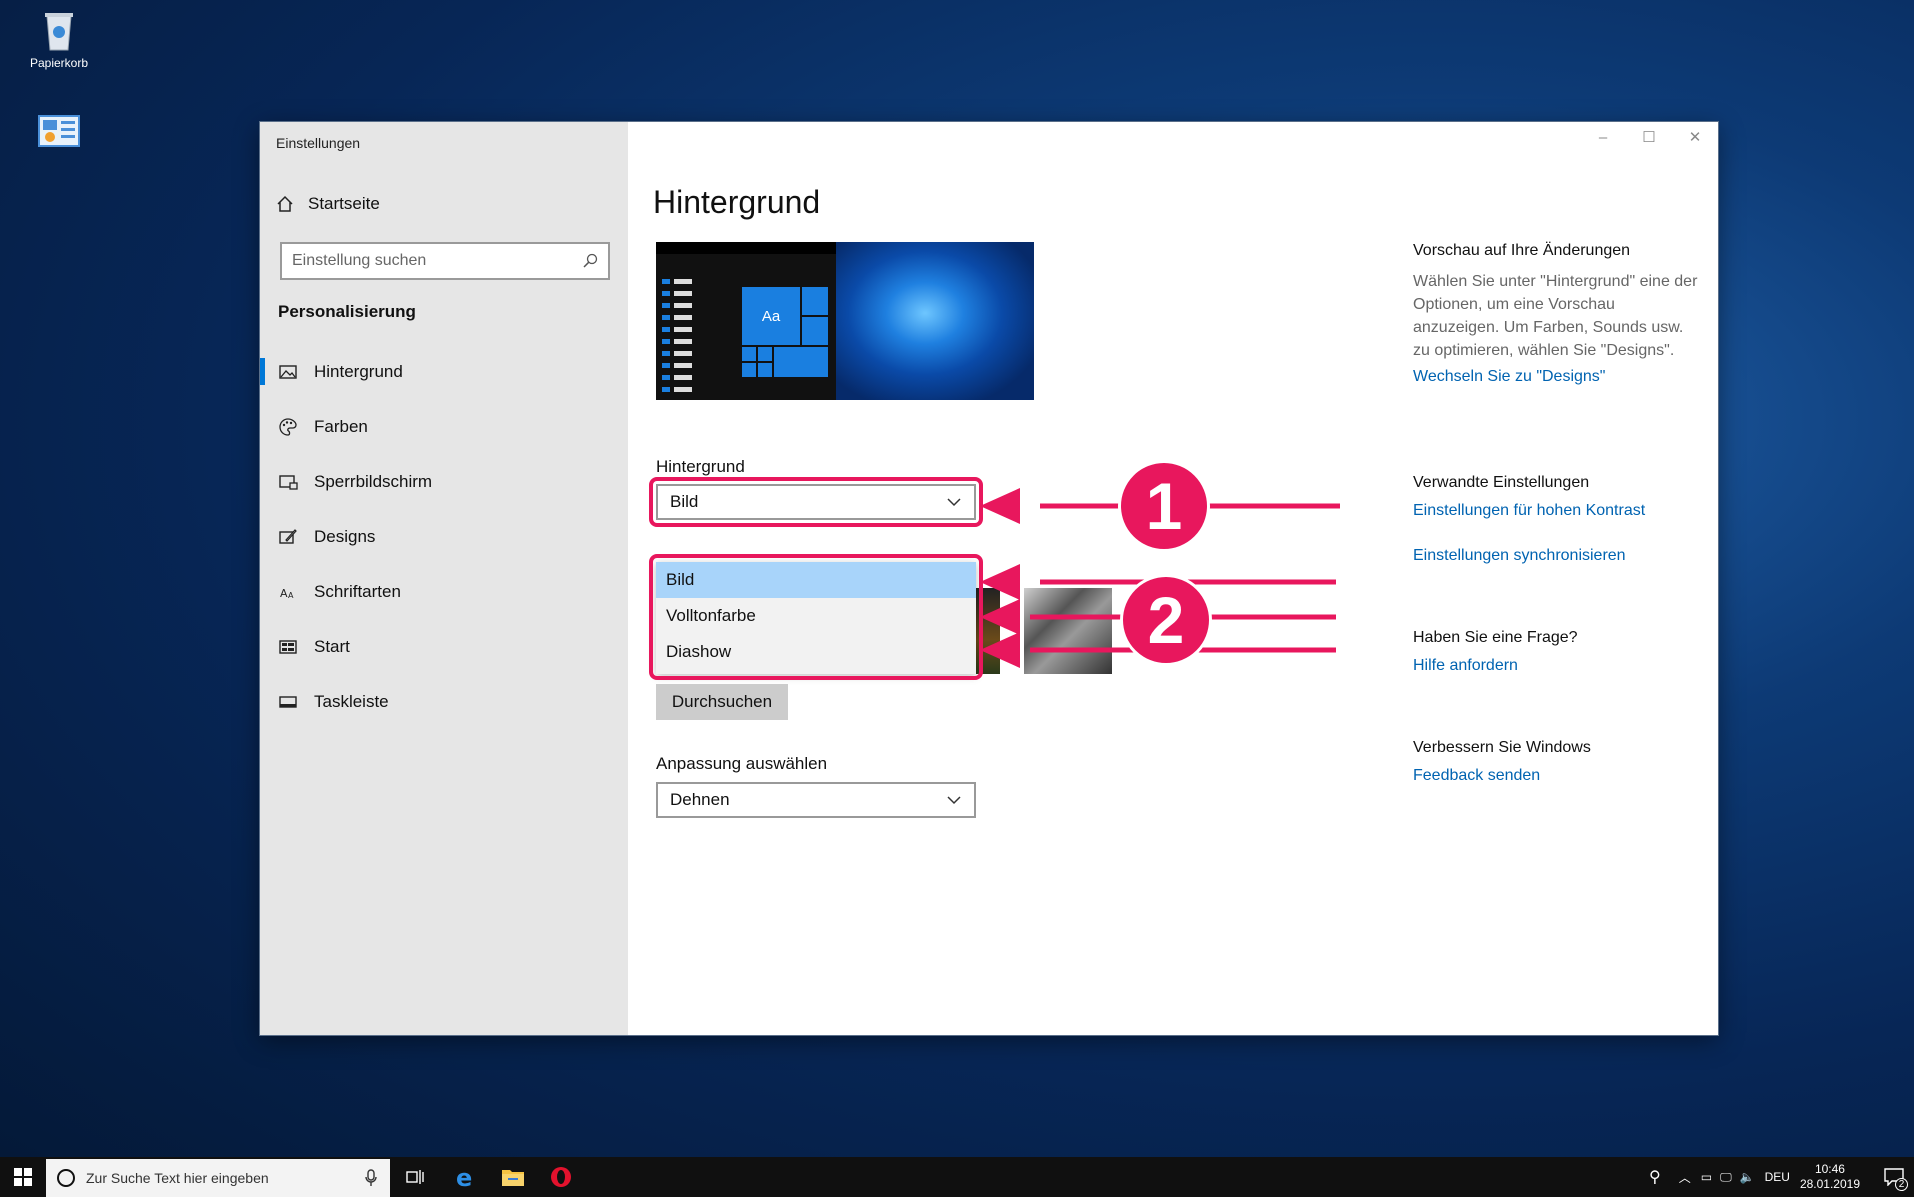 This screenshot has height=1197, width=1914. I want to click on opera-icon, so click(561, 1177).